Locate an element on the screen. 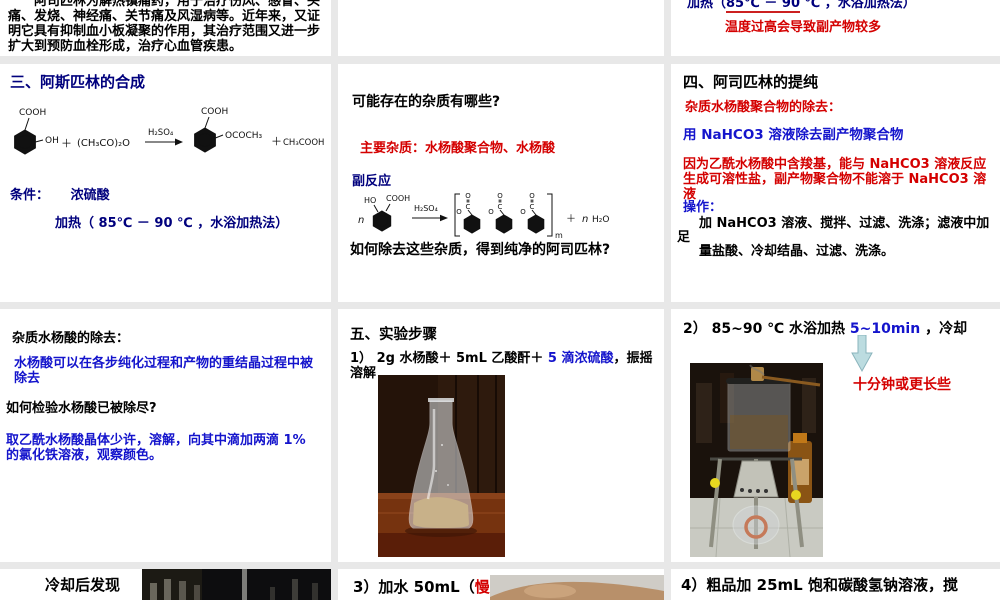  operation-line: 加 NaHCO3 溶液、搅拌、过滤、洗涤；滤液中加 is located at coordinates (844, 223).